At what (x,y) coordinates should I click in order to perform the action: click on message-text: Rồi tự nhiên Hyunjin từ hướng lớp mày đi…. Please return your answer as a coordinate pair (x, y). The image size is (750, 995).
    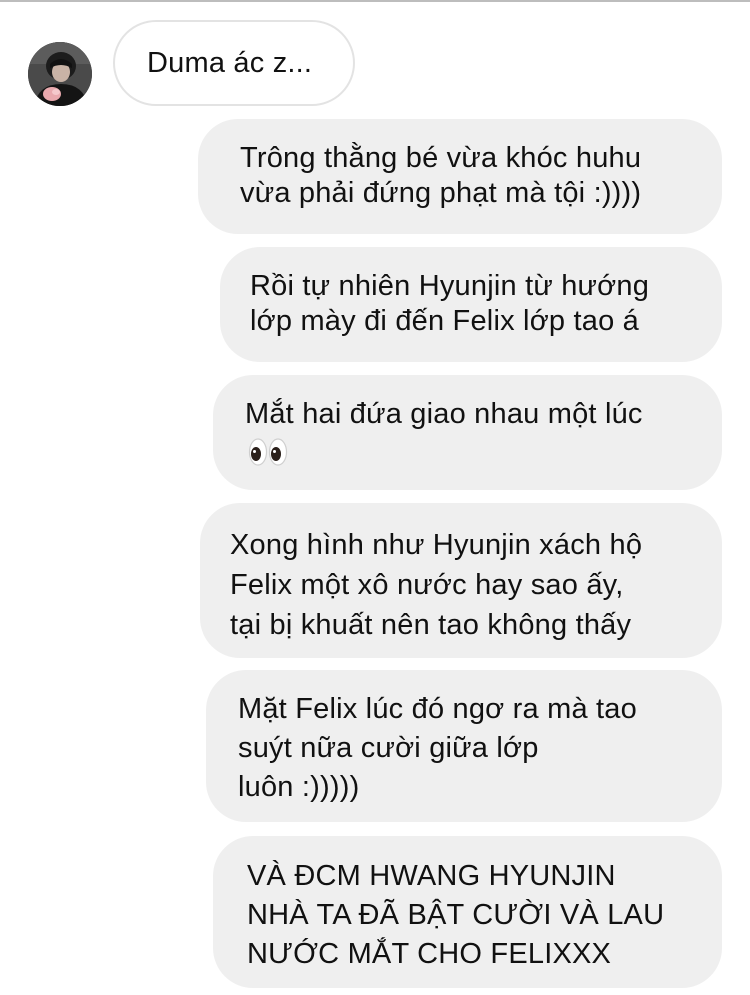
    Looking at the image, I should click on (450, 303).